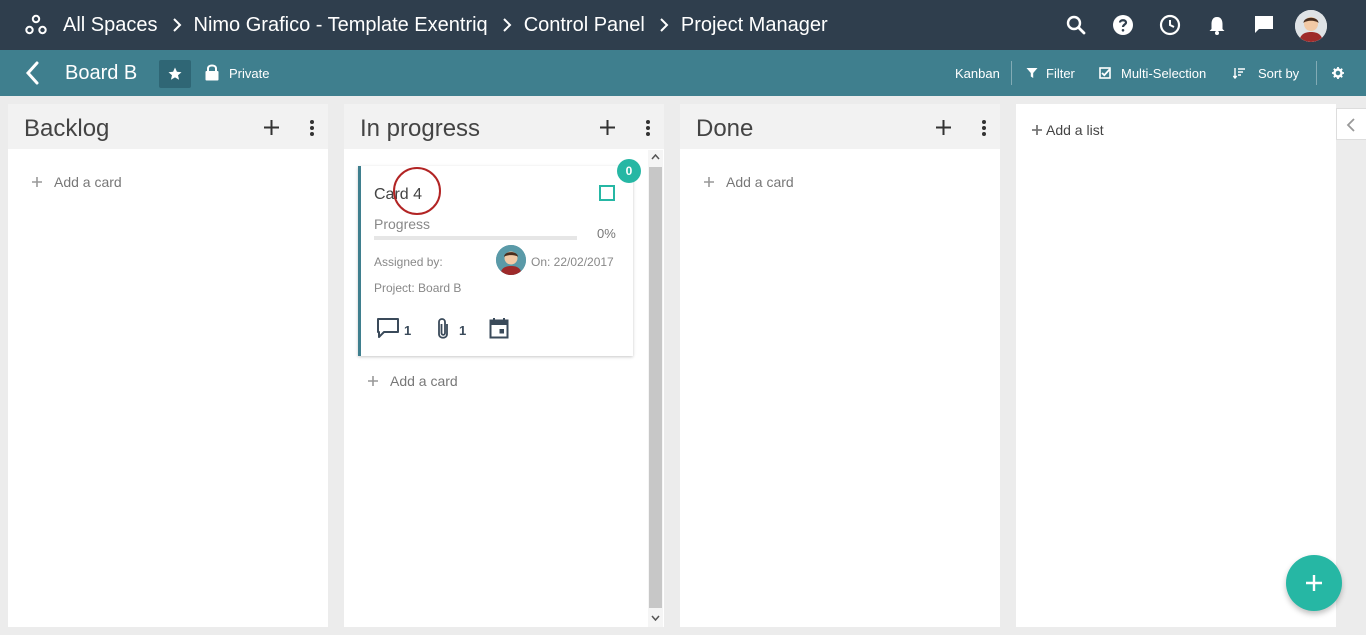 Image resolution: width=1366 pixels, height=635 pixels. I want to click on card-checkbox, so click(607, 193).